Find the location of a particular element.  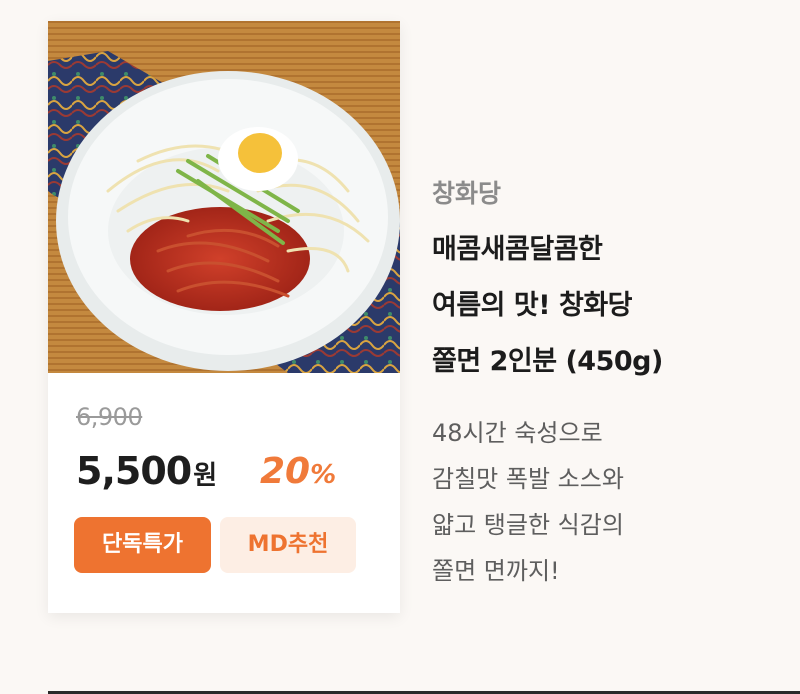

product-title: 매콤새콤달콤한 여름의 맛! 창화당 쫄면 2인분 (450g) is located at coordinates (602, 306).